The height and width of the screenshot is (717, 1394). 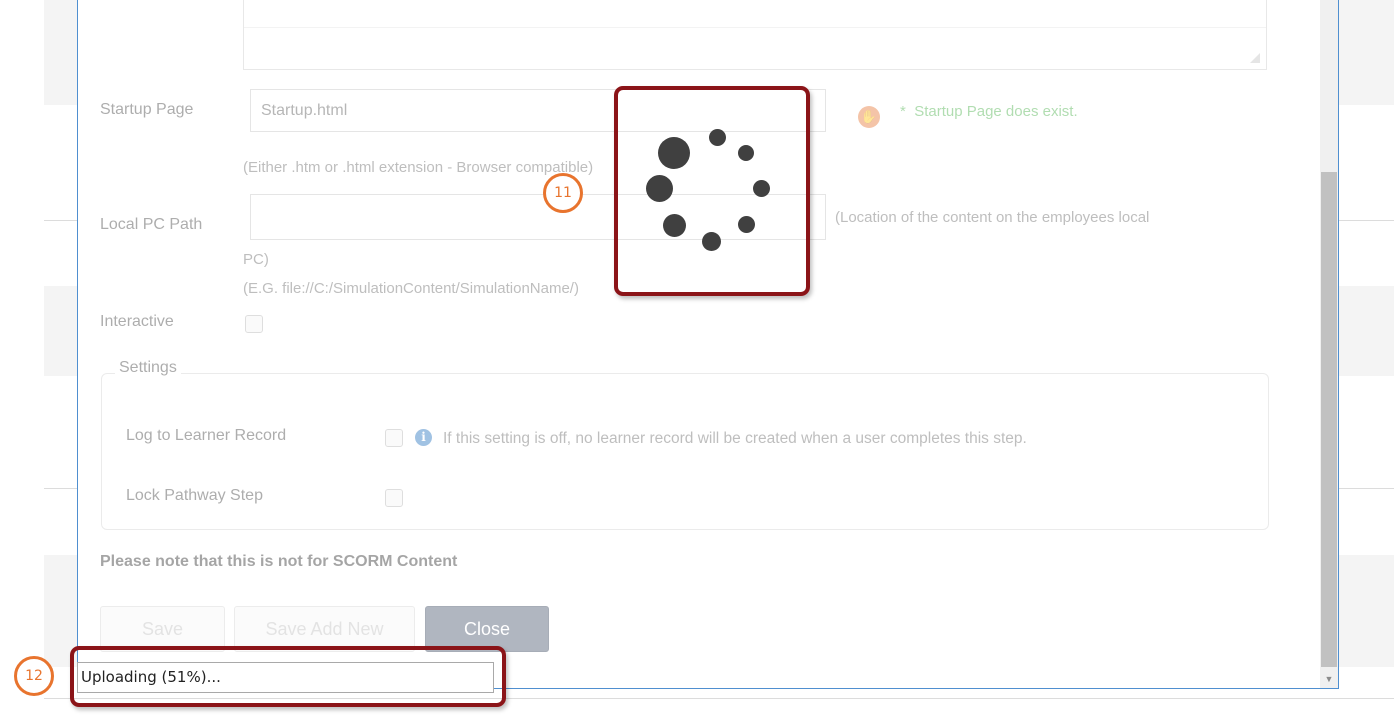 I want to click on scrollbar: ▼, so click(x=1329, y=344).